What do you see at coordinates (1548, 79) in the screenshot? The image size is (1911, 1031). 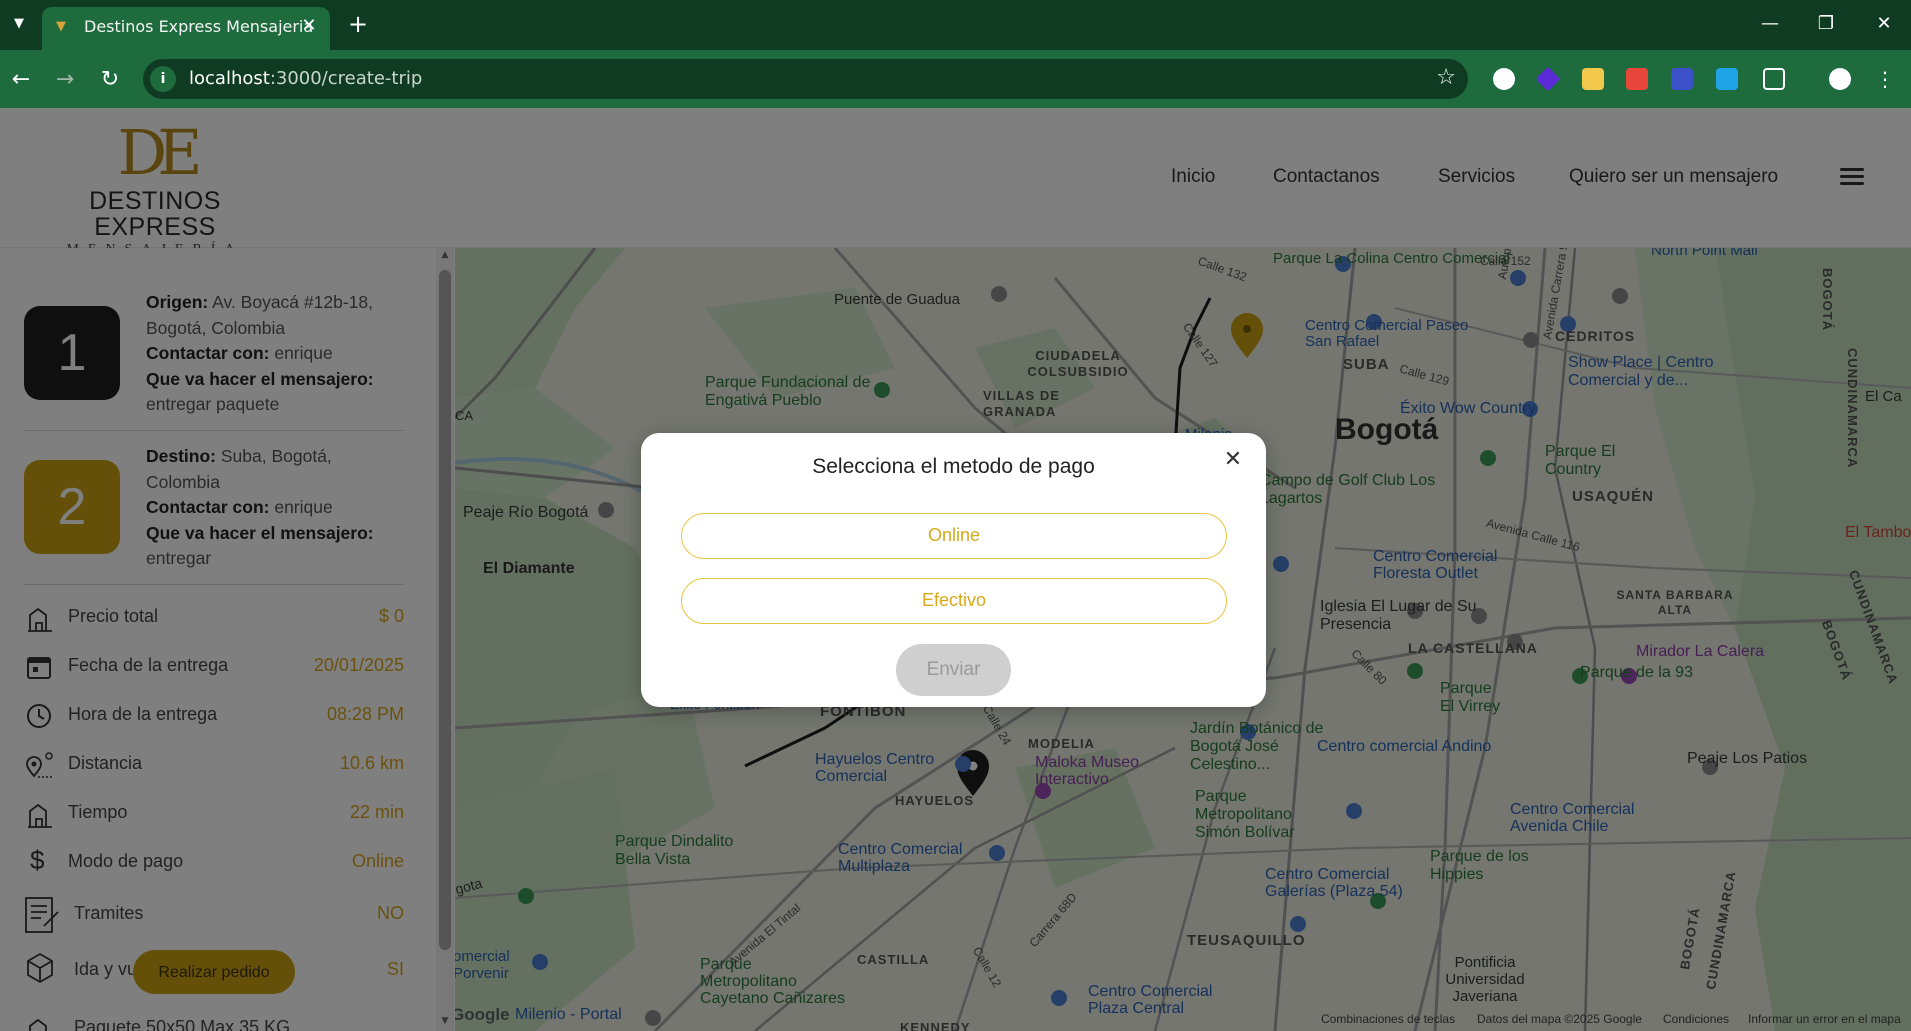 I see `extension-2-icon` at bounding box center [1548, 79].